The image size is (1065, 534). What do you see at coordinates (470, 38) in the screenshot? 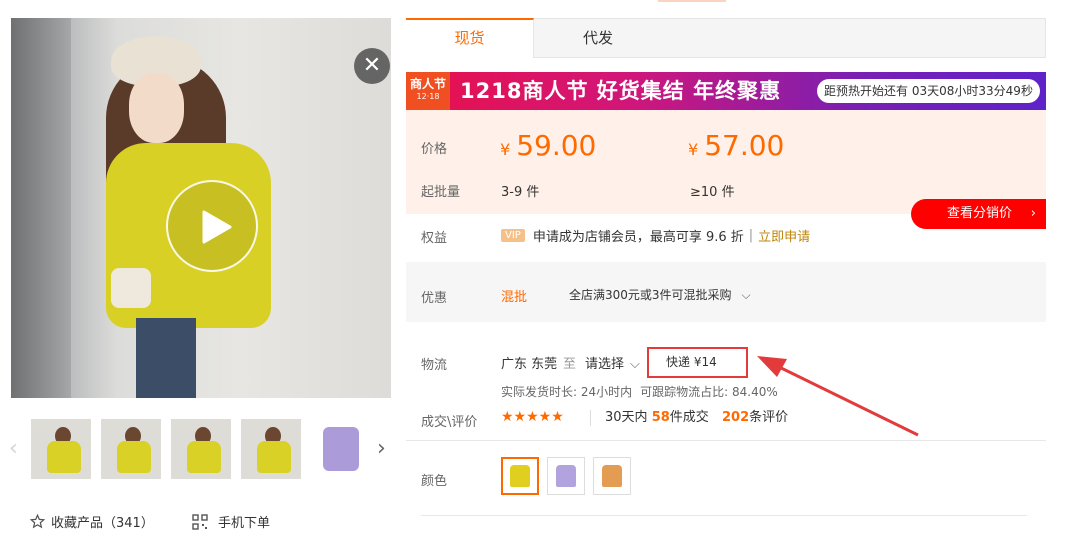
I see `tab-spot-stock: 现货` at bounding box center [470, 38].